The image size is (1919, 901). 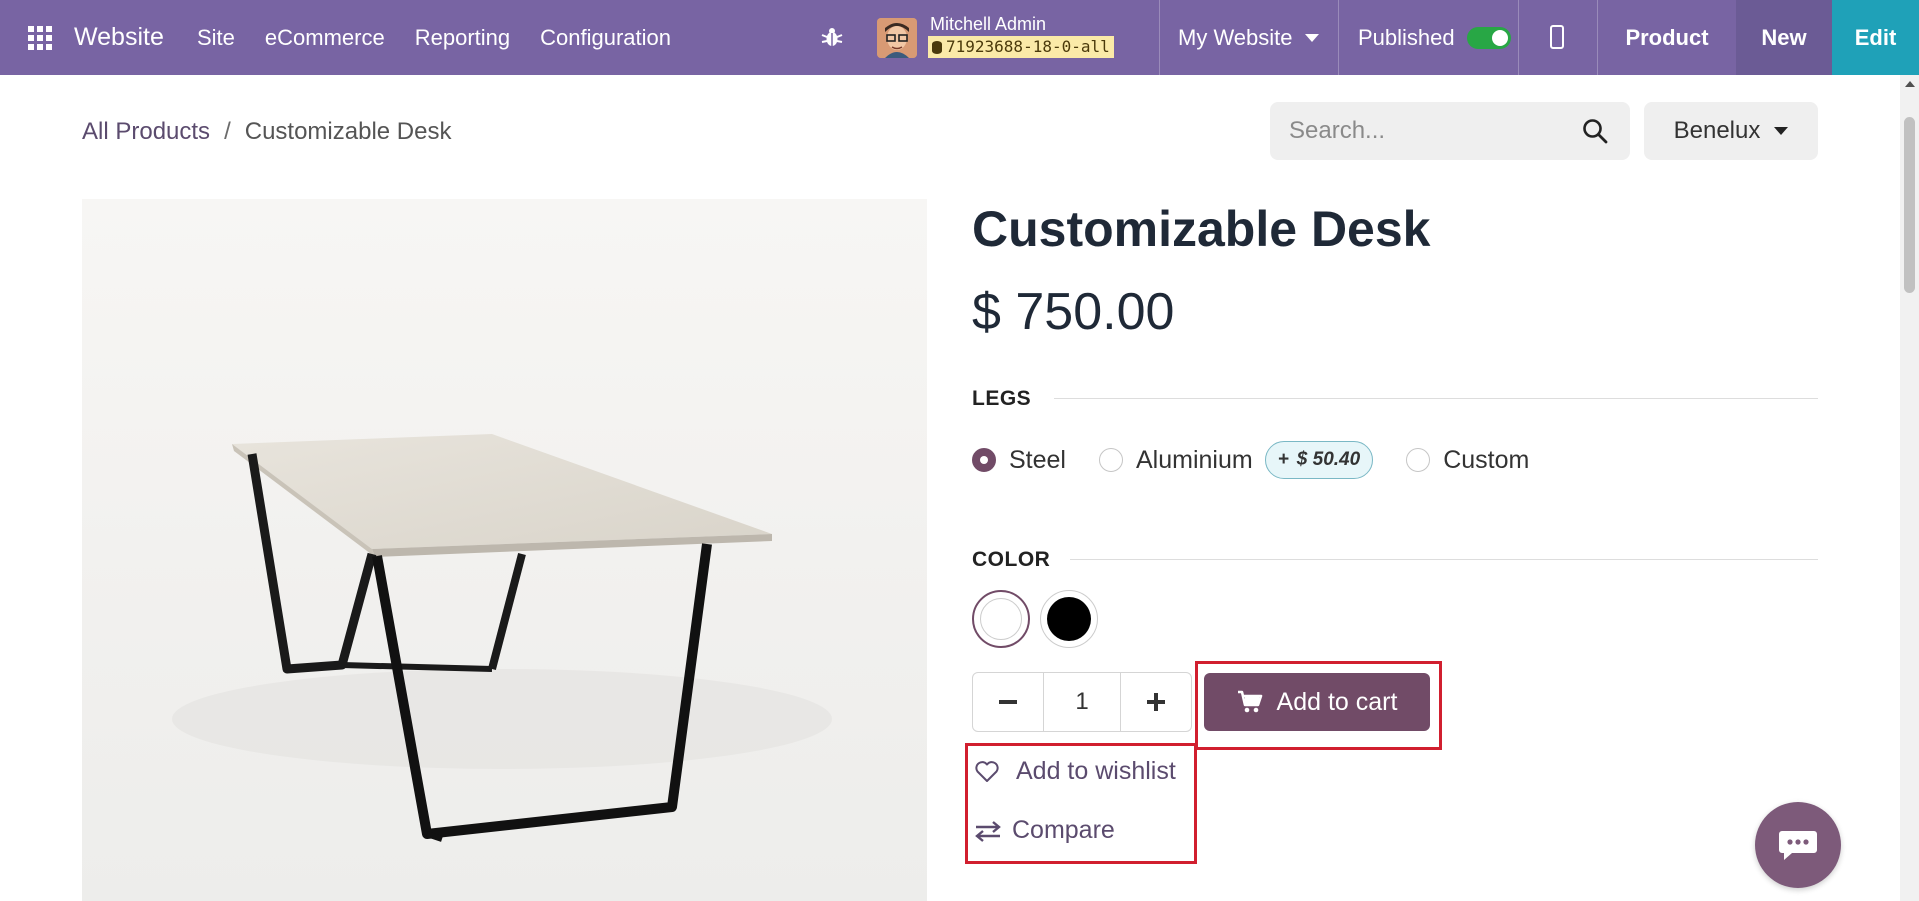 I want to click on color-swatch-white, so click(x=1001, y=619).